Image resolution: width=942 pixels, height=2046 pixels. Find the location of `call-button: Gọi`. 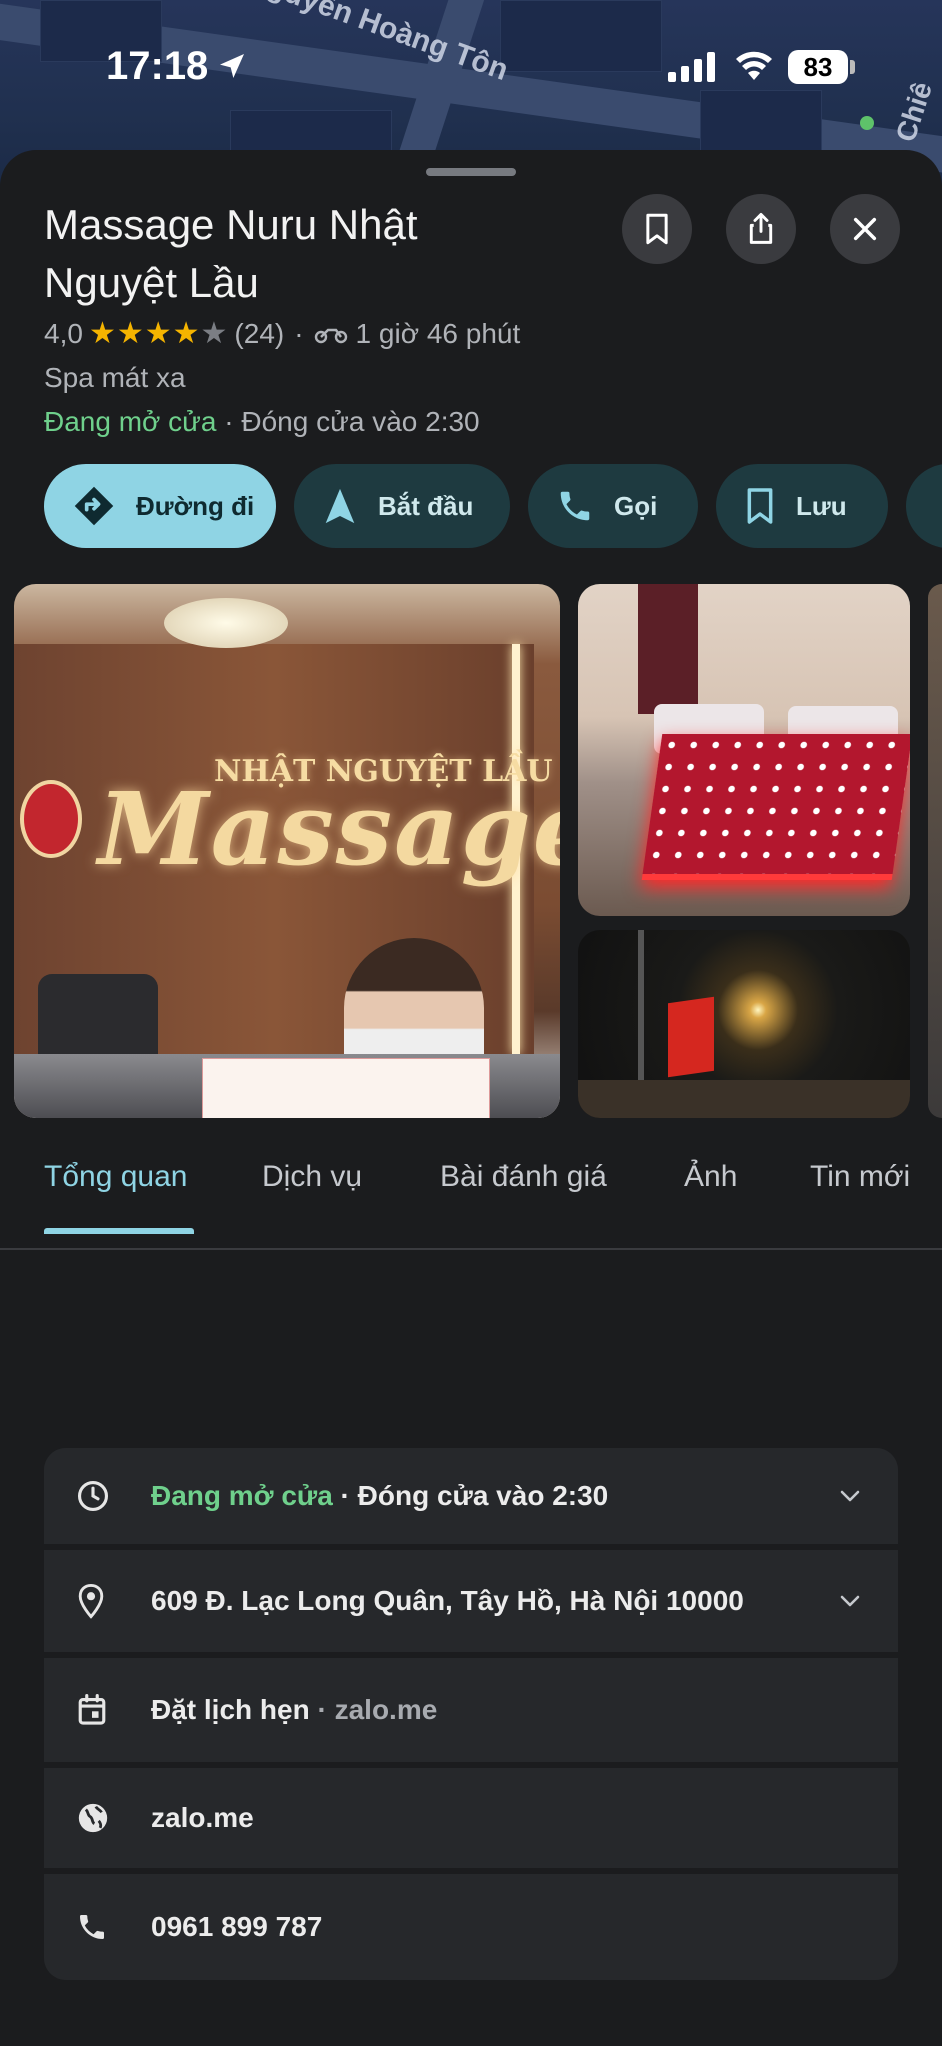

call-button: Gọi is located at coordinates (613, 506).